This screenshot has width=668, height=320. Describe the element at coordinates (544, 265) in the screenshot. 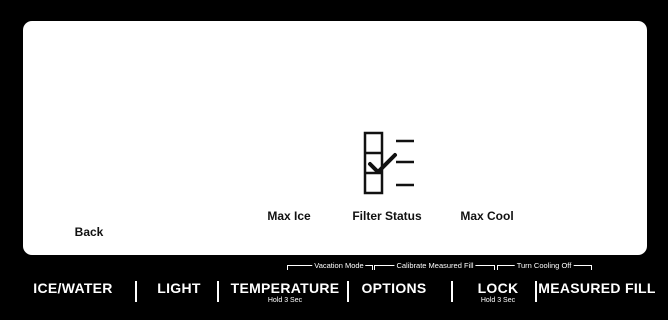

I see `turn-cooling-off-label: Turn Cooling Off` at that location.